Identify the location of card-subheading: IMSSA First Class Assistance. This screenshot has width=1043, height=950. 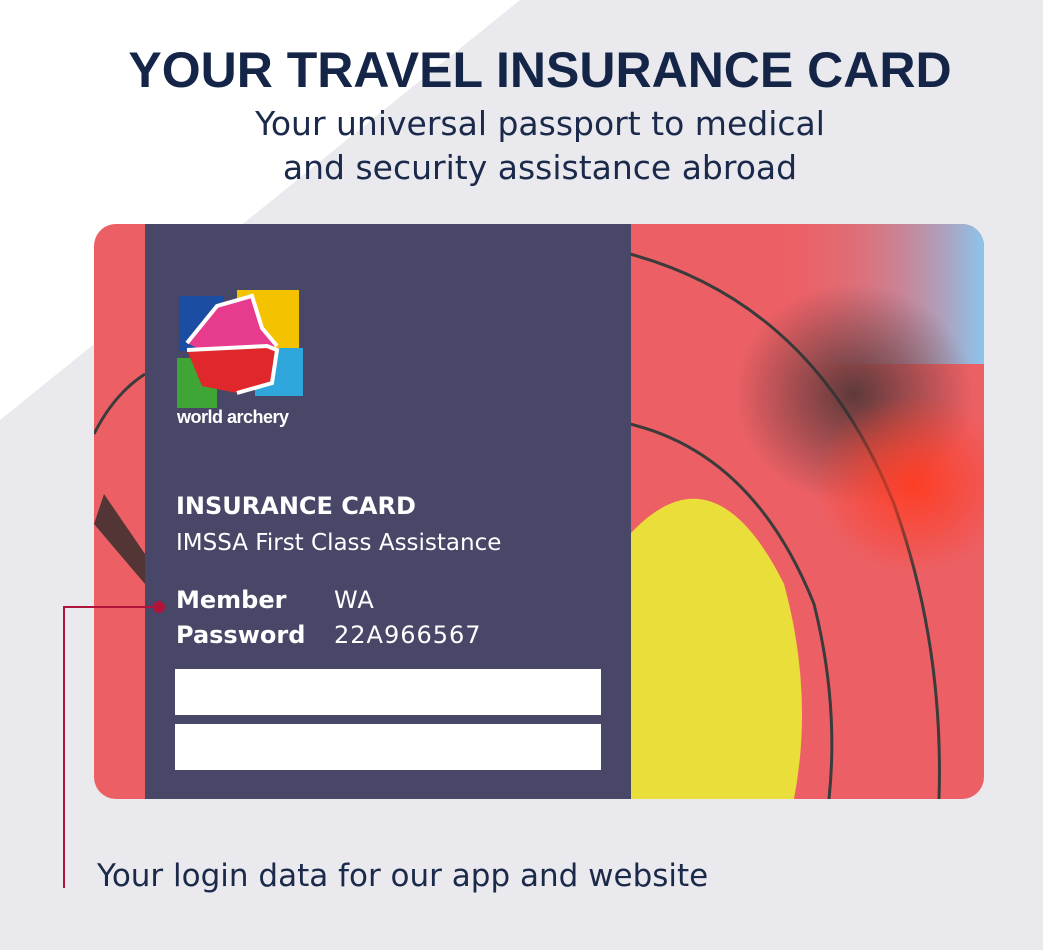
(339, 543).